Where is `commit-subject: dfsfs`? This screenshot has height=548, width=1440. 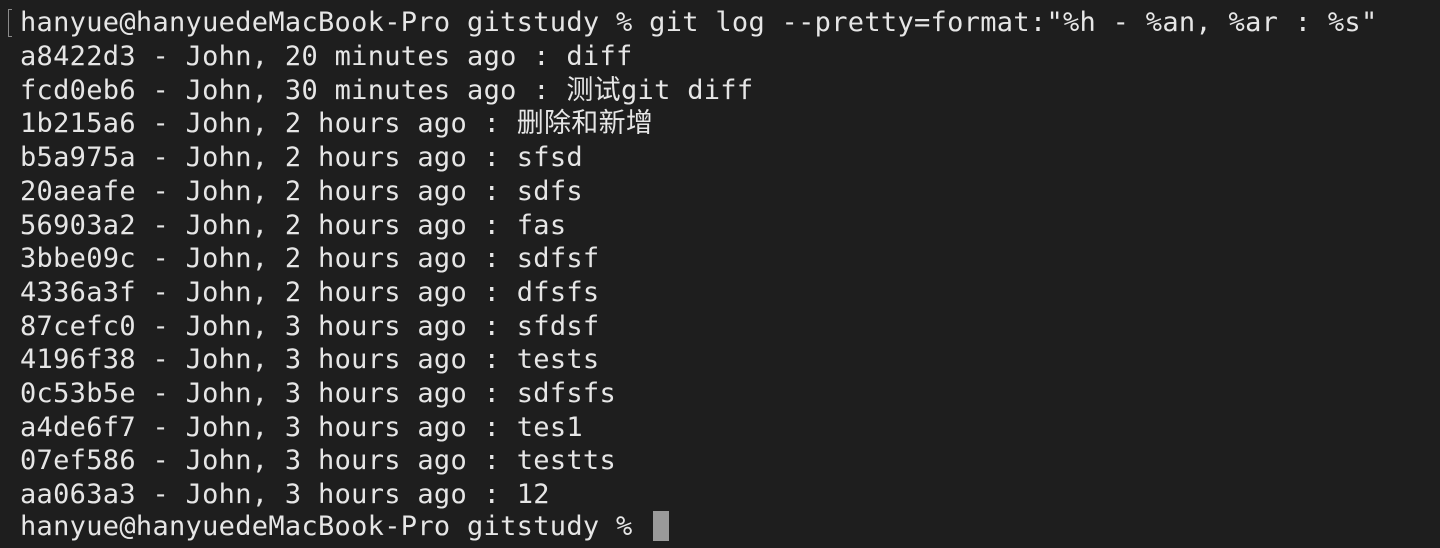
commit-subject: dfsfs is located at coordinates (558, 292).